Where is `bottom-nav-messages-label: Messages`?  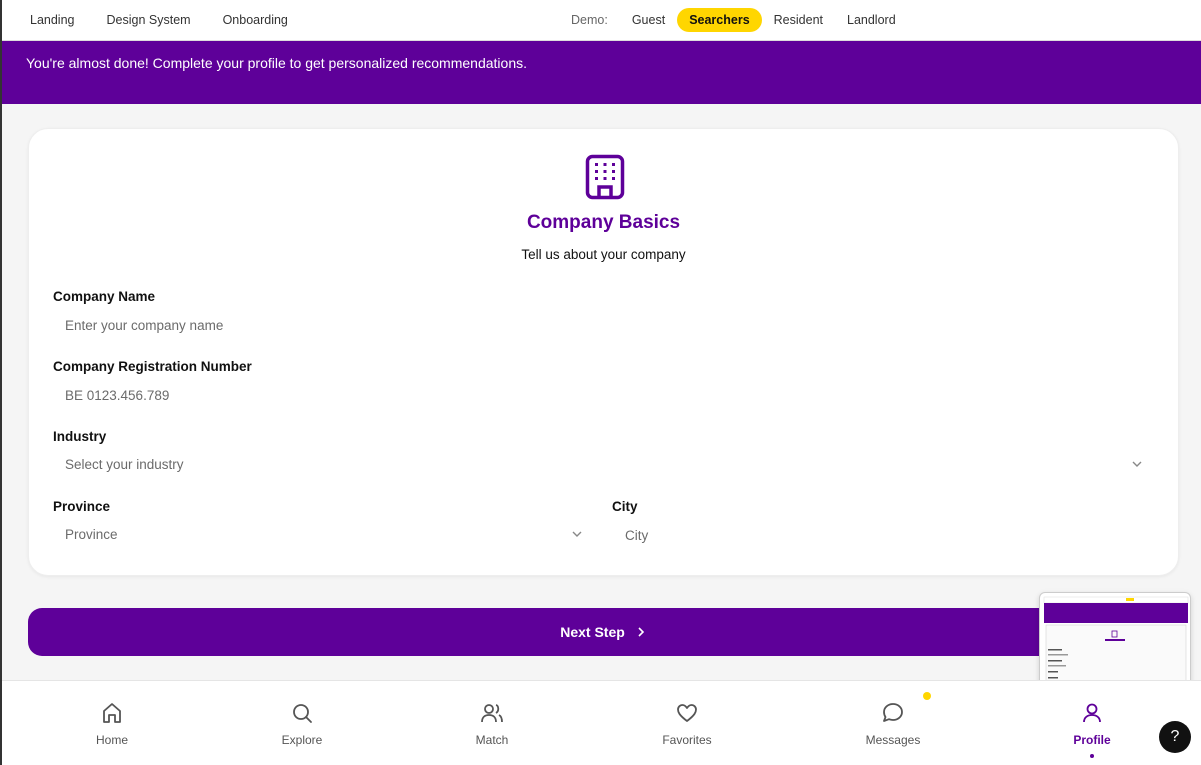 bottom-nav-messages-label: Messages is located at coordinates (893, 740).